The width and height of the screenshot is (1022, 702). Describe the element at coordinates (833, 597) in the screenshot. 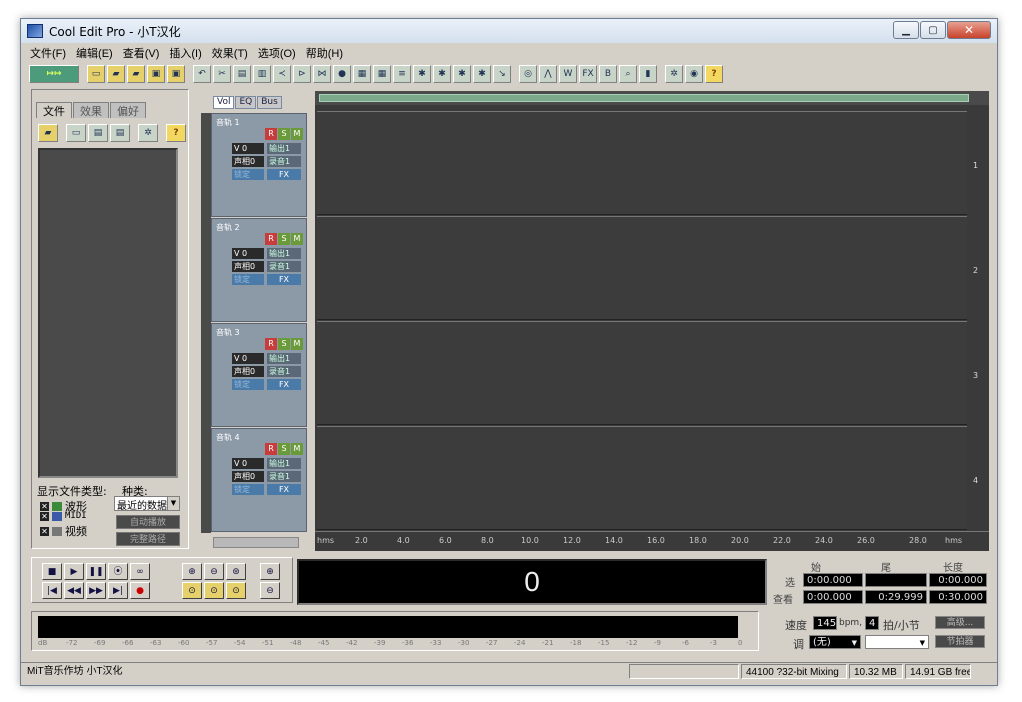

I see `view-start-field: 0:00.000` at that location.